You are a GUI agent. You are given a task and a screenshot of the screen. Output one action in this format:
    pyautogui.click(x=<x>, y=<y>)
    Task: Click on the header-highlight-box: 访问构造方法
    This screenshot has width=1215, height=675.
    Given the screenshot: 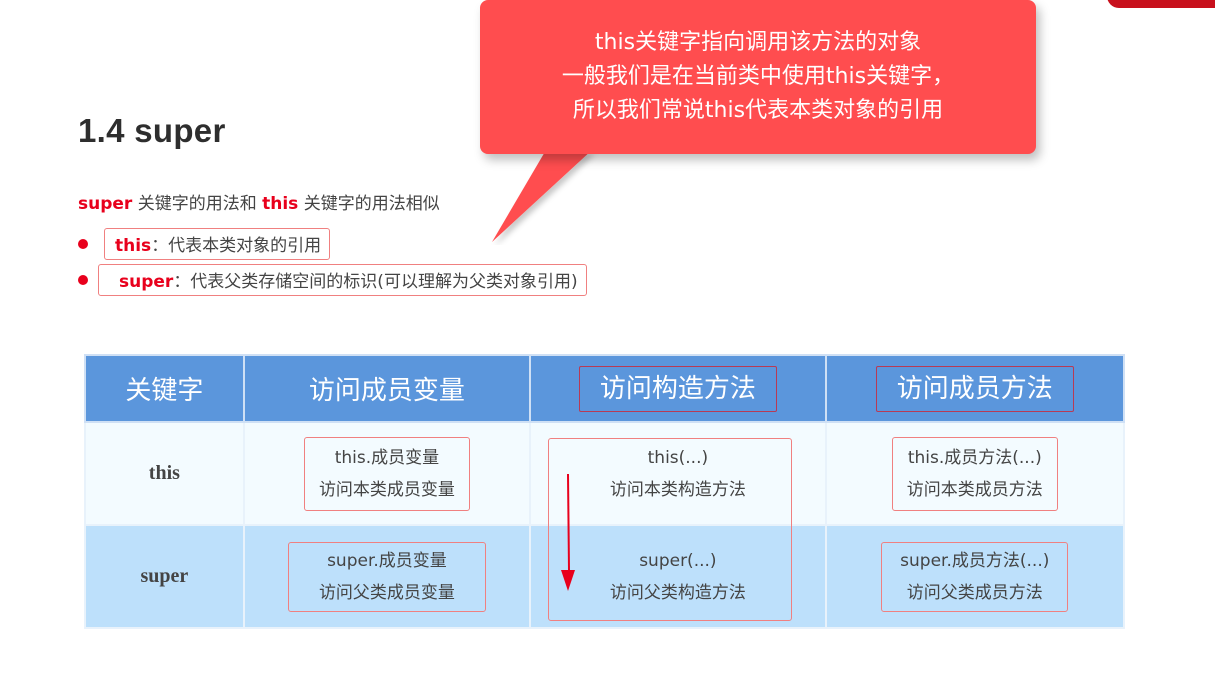 What is the action you would take?
    pyautogui.click(x=677, y=388)
    